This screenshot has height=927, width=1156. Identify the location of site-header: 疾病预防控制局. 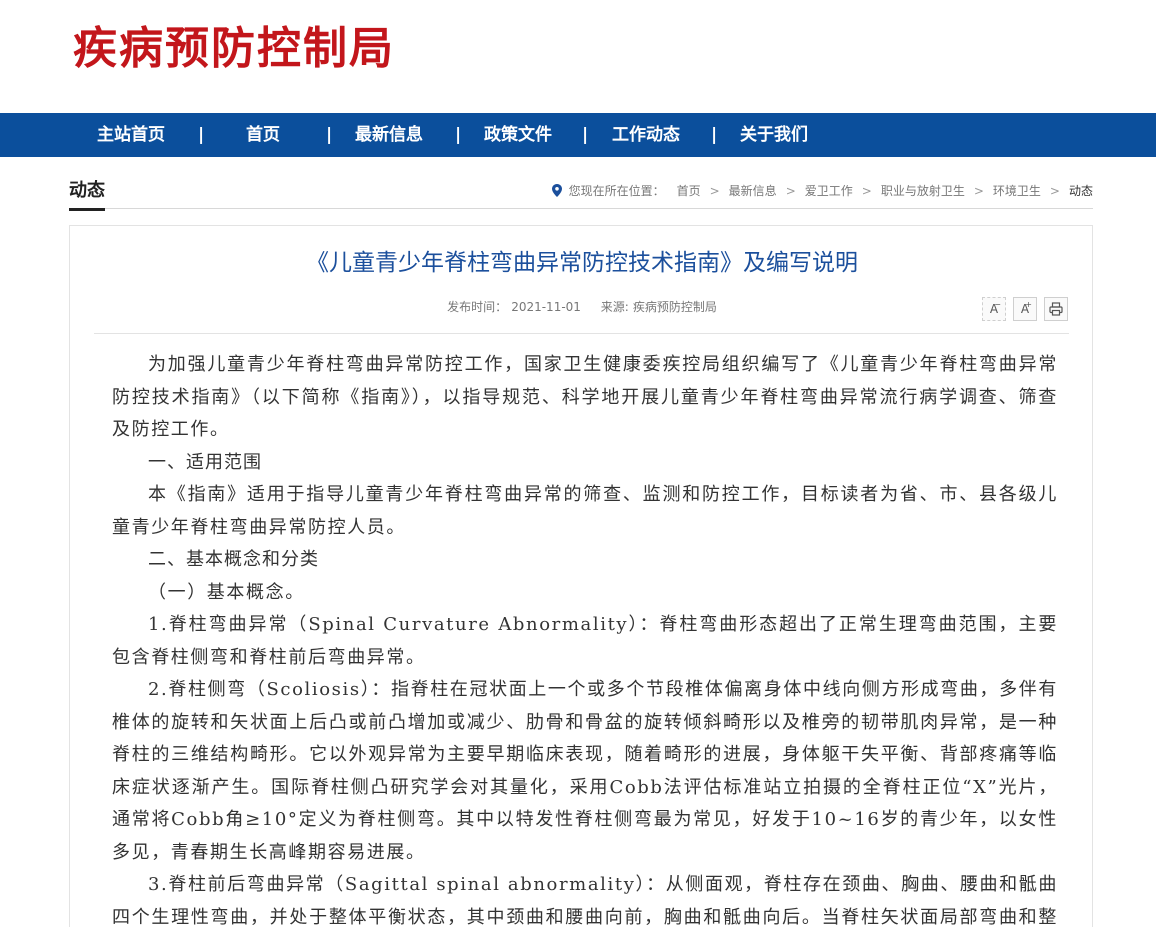
(578, 56).